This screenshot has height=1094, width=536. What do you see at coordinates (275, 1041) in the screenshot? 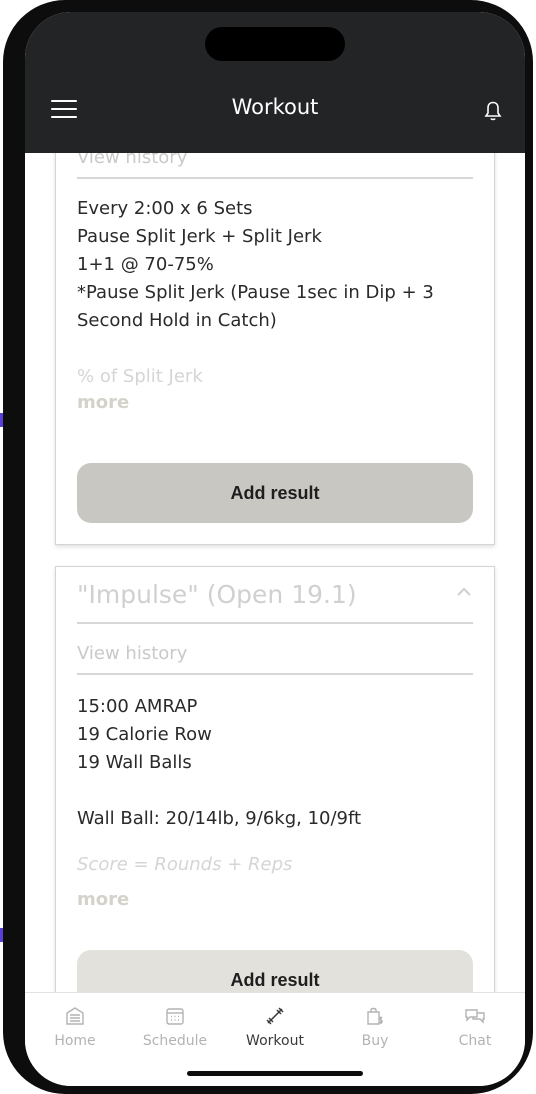
I see `tab-label: Workout` at bounding box center [275, 1041].